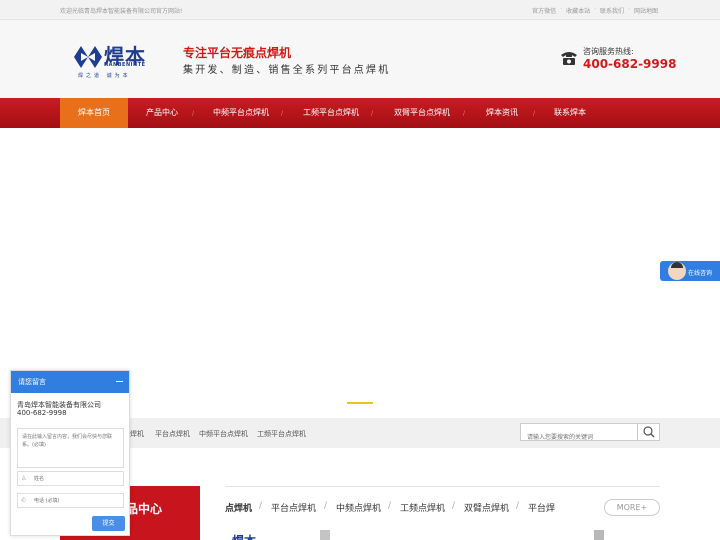 Image resolution: width=720 pixels, height=540 pixels. I want to click on nav-item-products: 产品中心, so click(162, 113).